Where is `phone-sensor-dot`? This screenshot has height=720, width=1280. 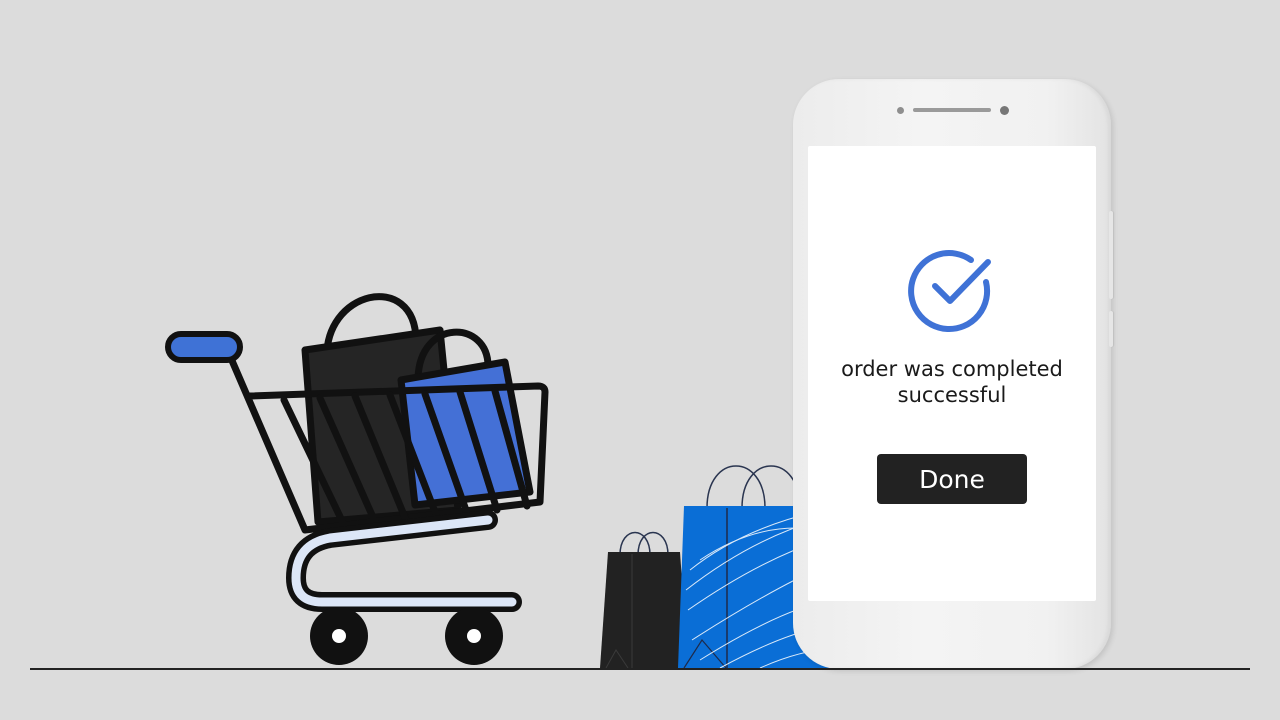 phone-sensor-dot is located at coordinates (900, 110).